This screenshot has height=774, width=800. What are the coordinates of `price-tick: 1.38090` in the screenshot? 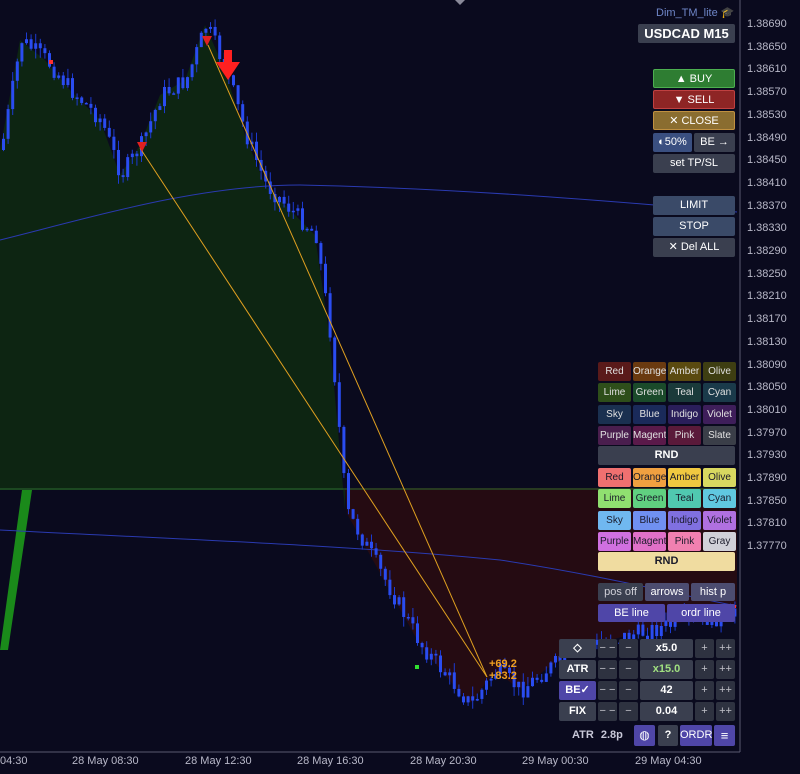 It's located at (767, 364).